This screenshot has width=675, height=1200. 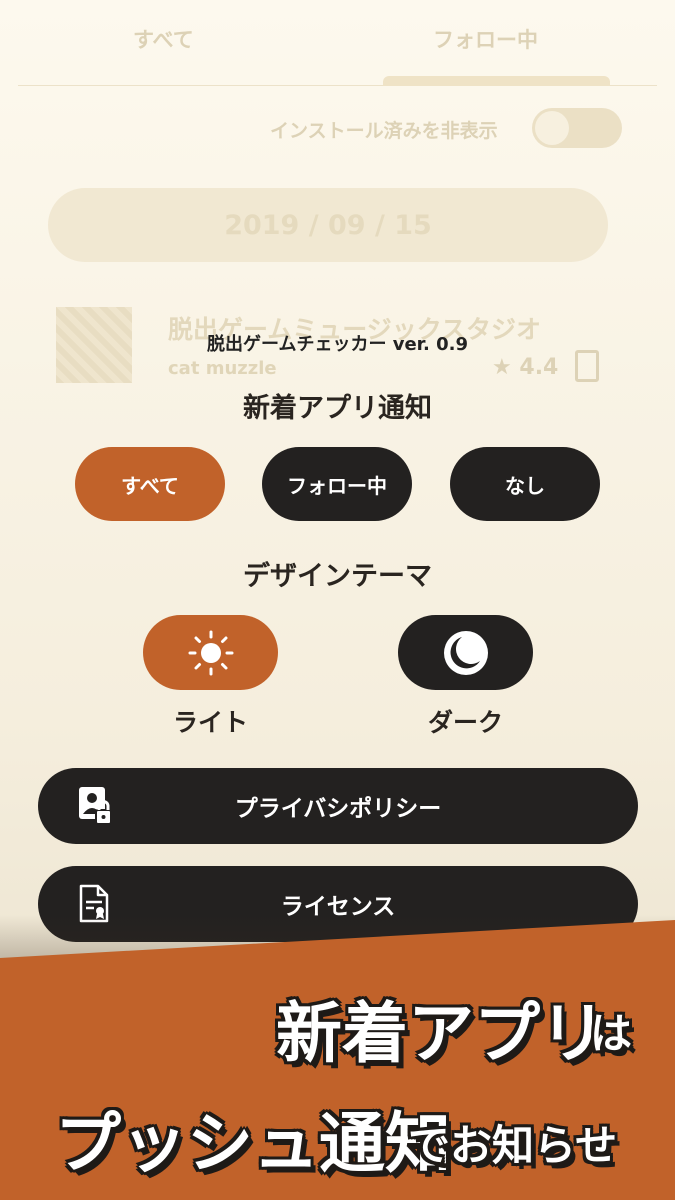 I want to click on privacy-document-icon, so click(x=95, y=806).